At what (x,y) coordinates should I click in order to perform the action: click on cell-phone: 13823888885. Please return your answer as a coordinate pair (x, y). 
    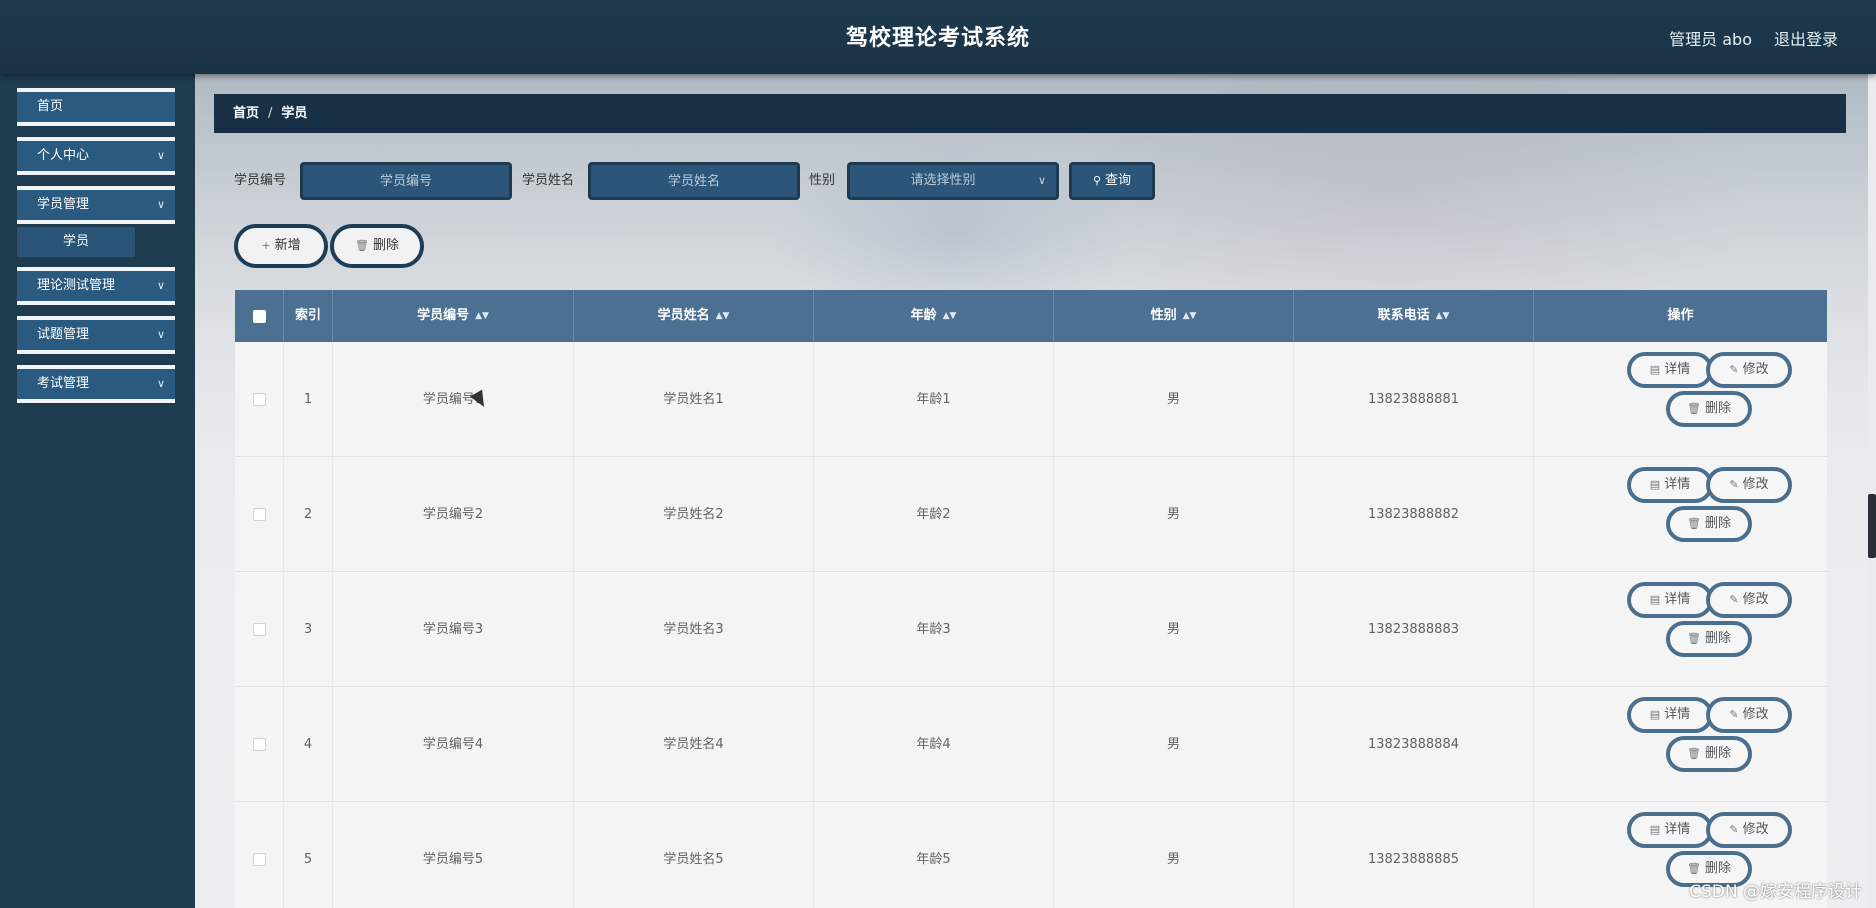
    Looking at the image, I should click on (1414, 855).